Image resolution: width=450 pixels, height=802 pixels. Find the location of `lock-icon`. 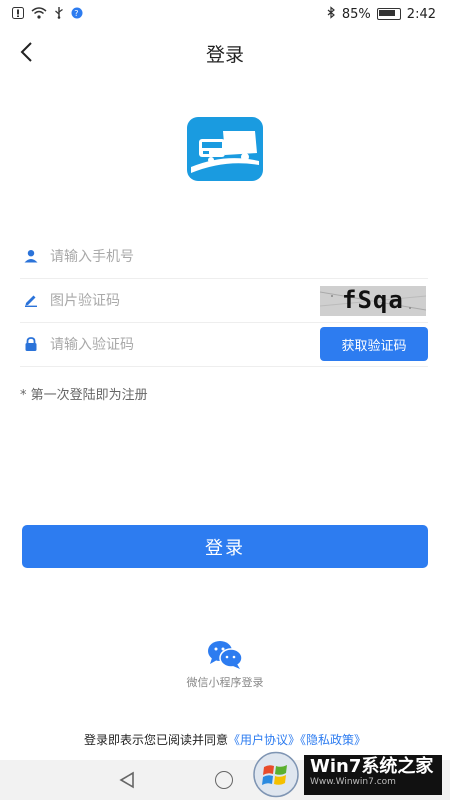

lock-icon is located at coordinates (31, 343).